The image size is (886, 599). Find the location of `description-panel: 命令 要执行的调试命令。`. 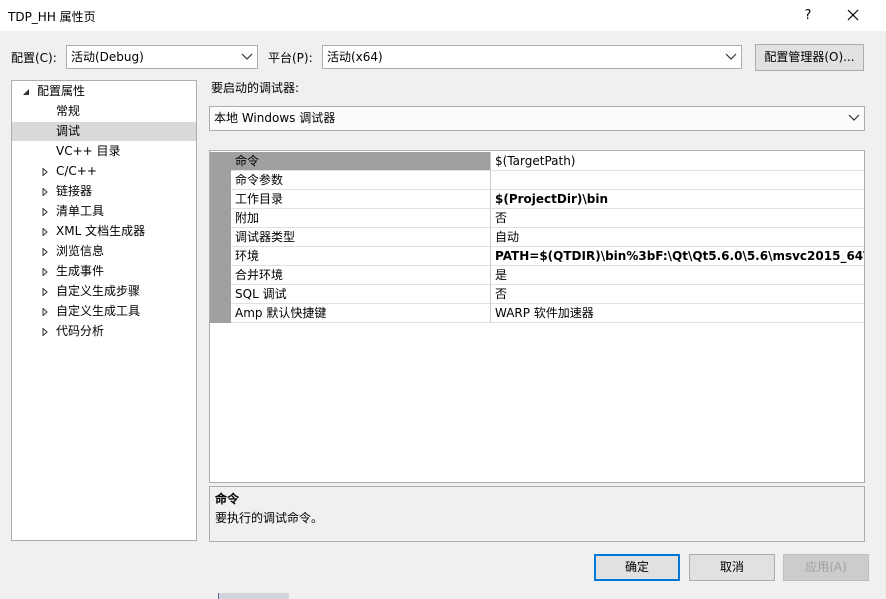

description-panel: 命令 要执行的调试命令。 is located at coordinates (537, 514).